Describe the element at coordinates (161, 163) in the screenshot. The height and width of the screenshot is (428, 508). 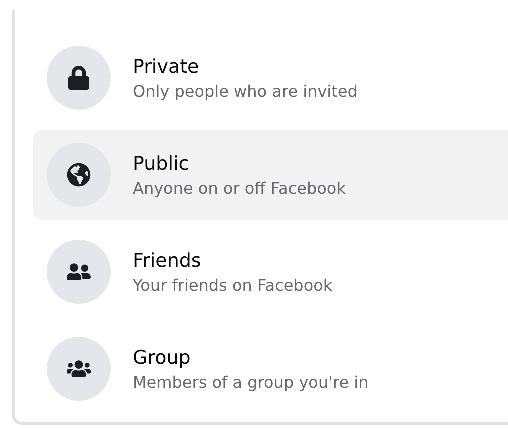
I see `option-title: Public` at that location.